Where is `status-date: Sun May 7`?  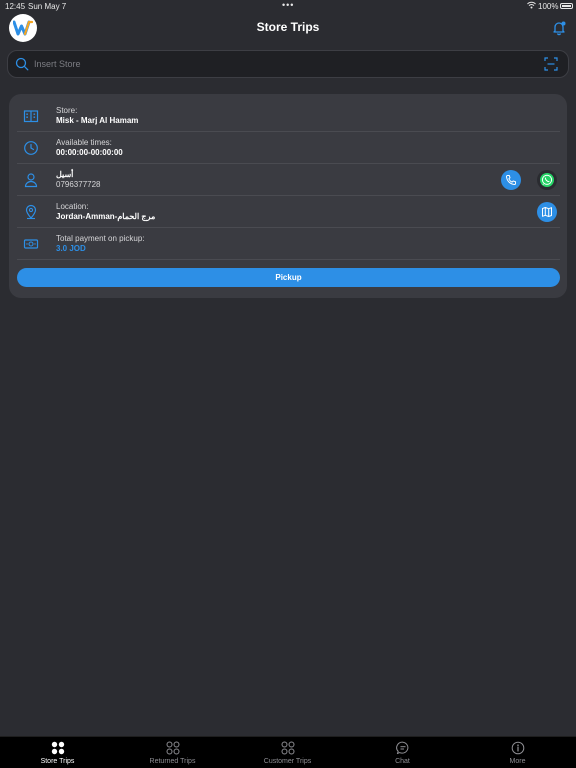 status-date: Sun May 7 is located at coordinates (47, 6).